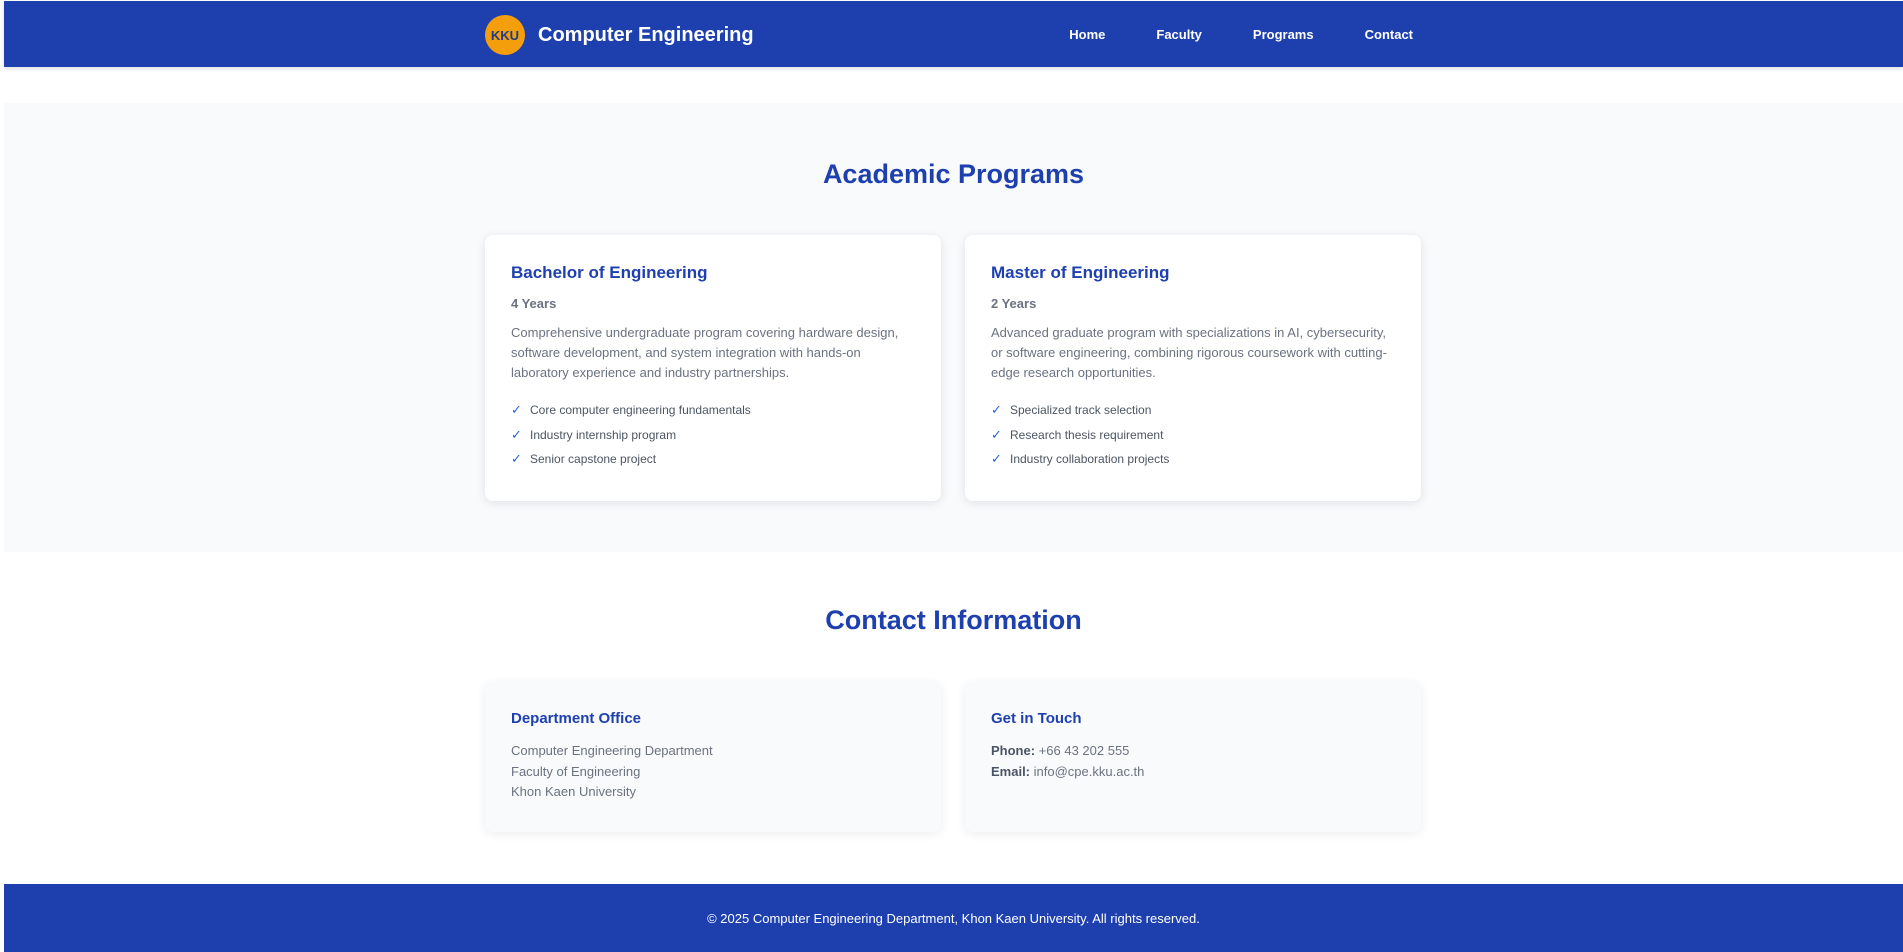 The image size is (1903, 952). Describe the element at coordinates (1013, 750) in the screenshot. I see `phone-label: Phone:` at that location.